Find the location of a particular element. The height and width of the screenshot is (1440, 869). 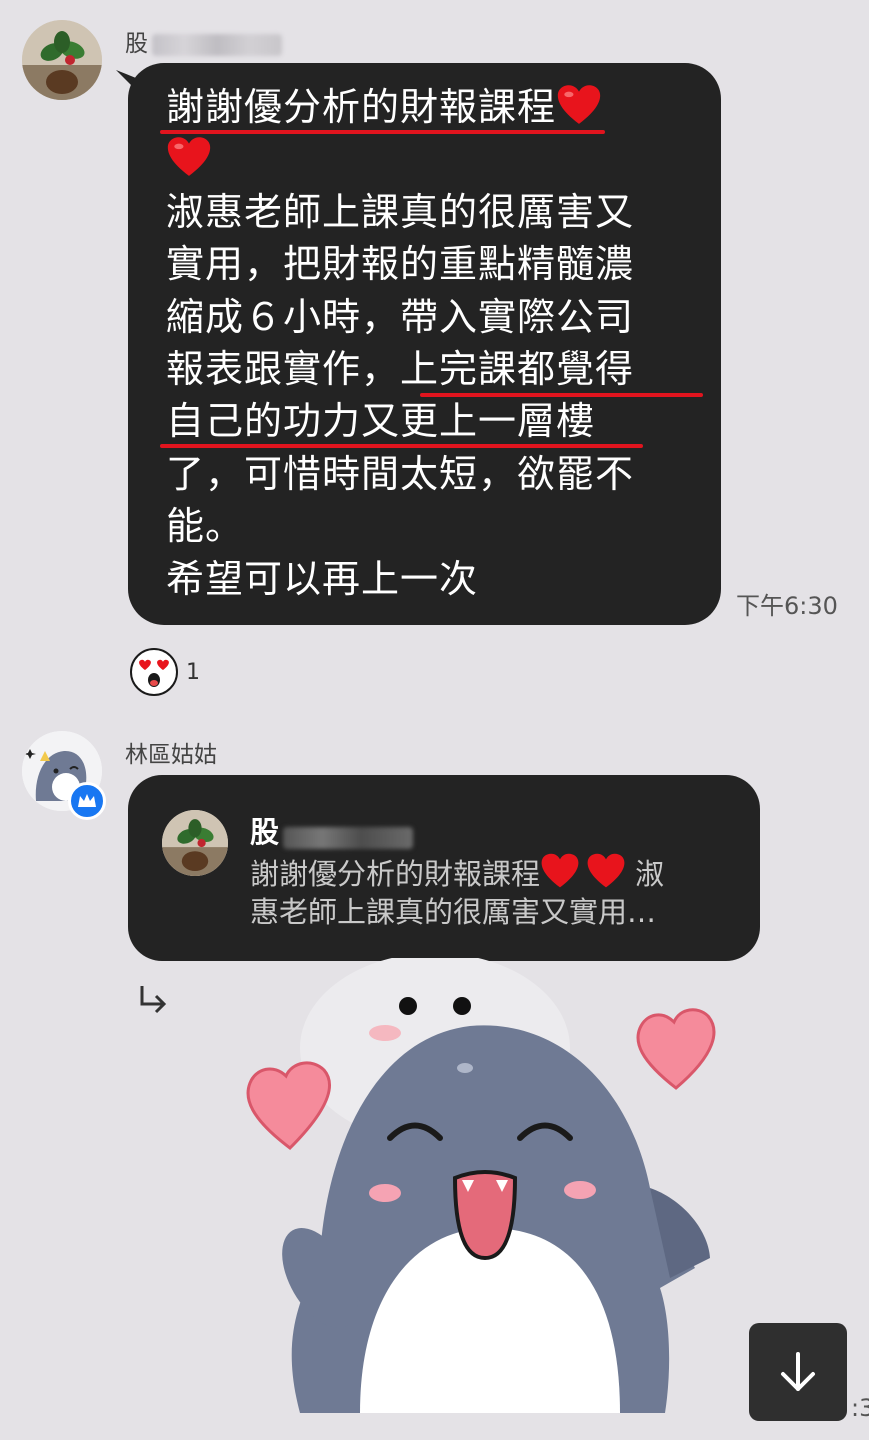

crown-icon is located at coordinates (87, 800).